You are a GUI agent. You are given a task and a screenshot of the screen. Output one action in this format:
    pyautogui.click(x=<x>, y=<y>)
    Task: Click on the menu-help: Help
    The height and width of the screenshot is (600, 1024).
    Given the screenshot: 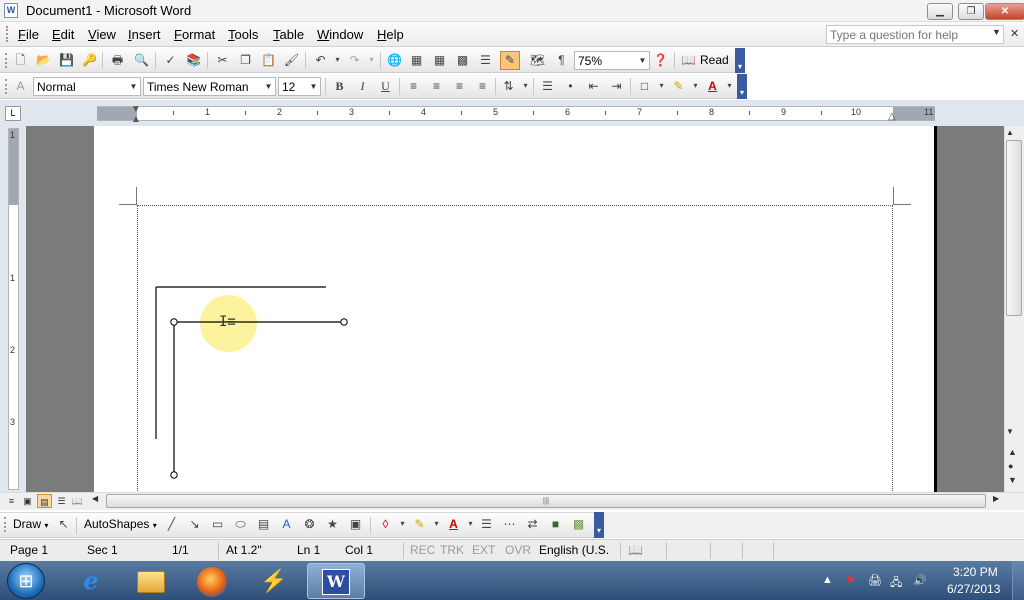 What is the action you would take?
    pyautogui.click(x=390, y=34)
    